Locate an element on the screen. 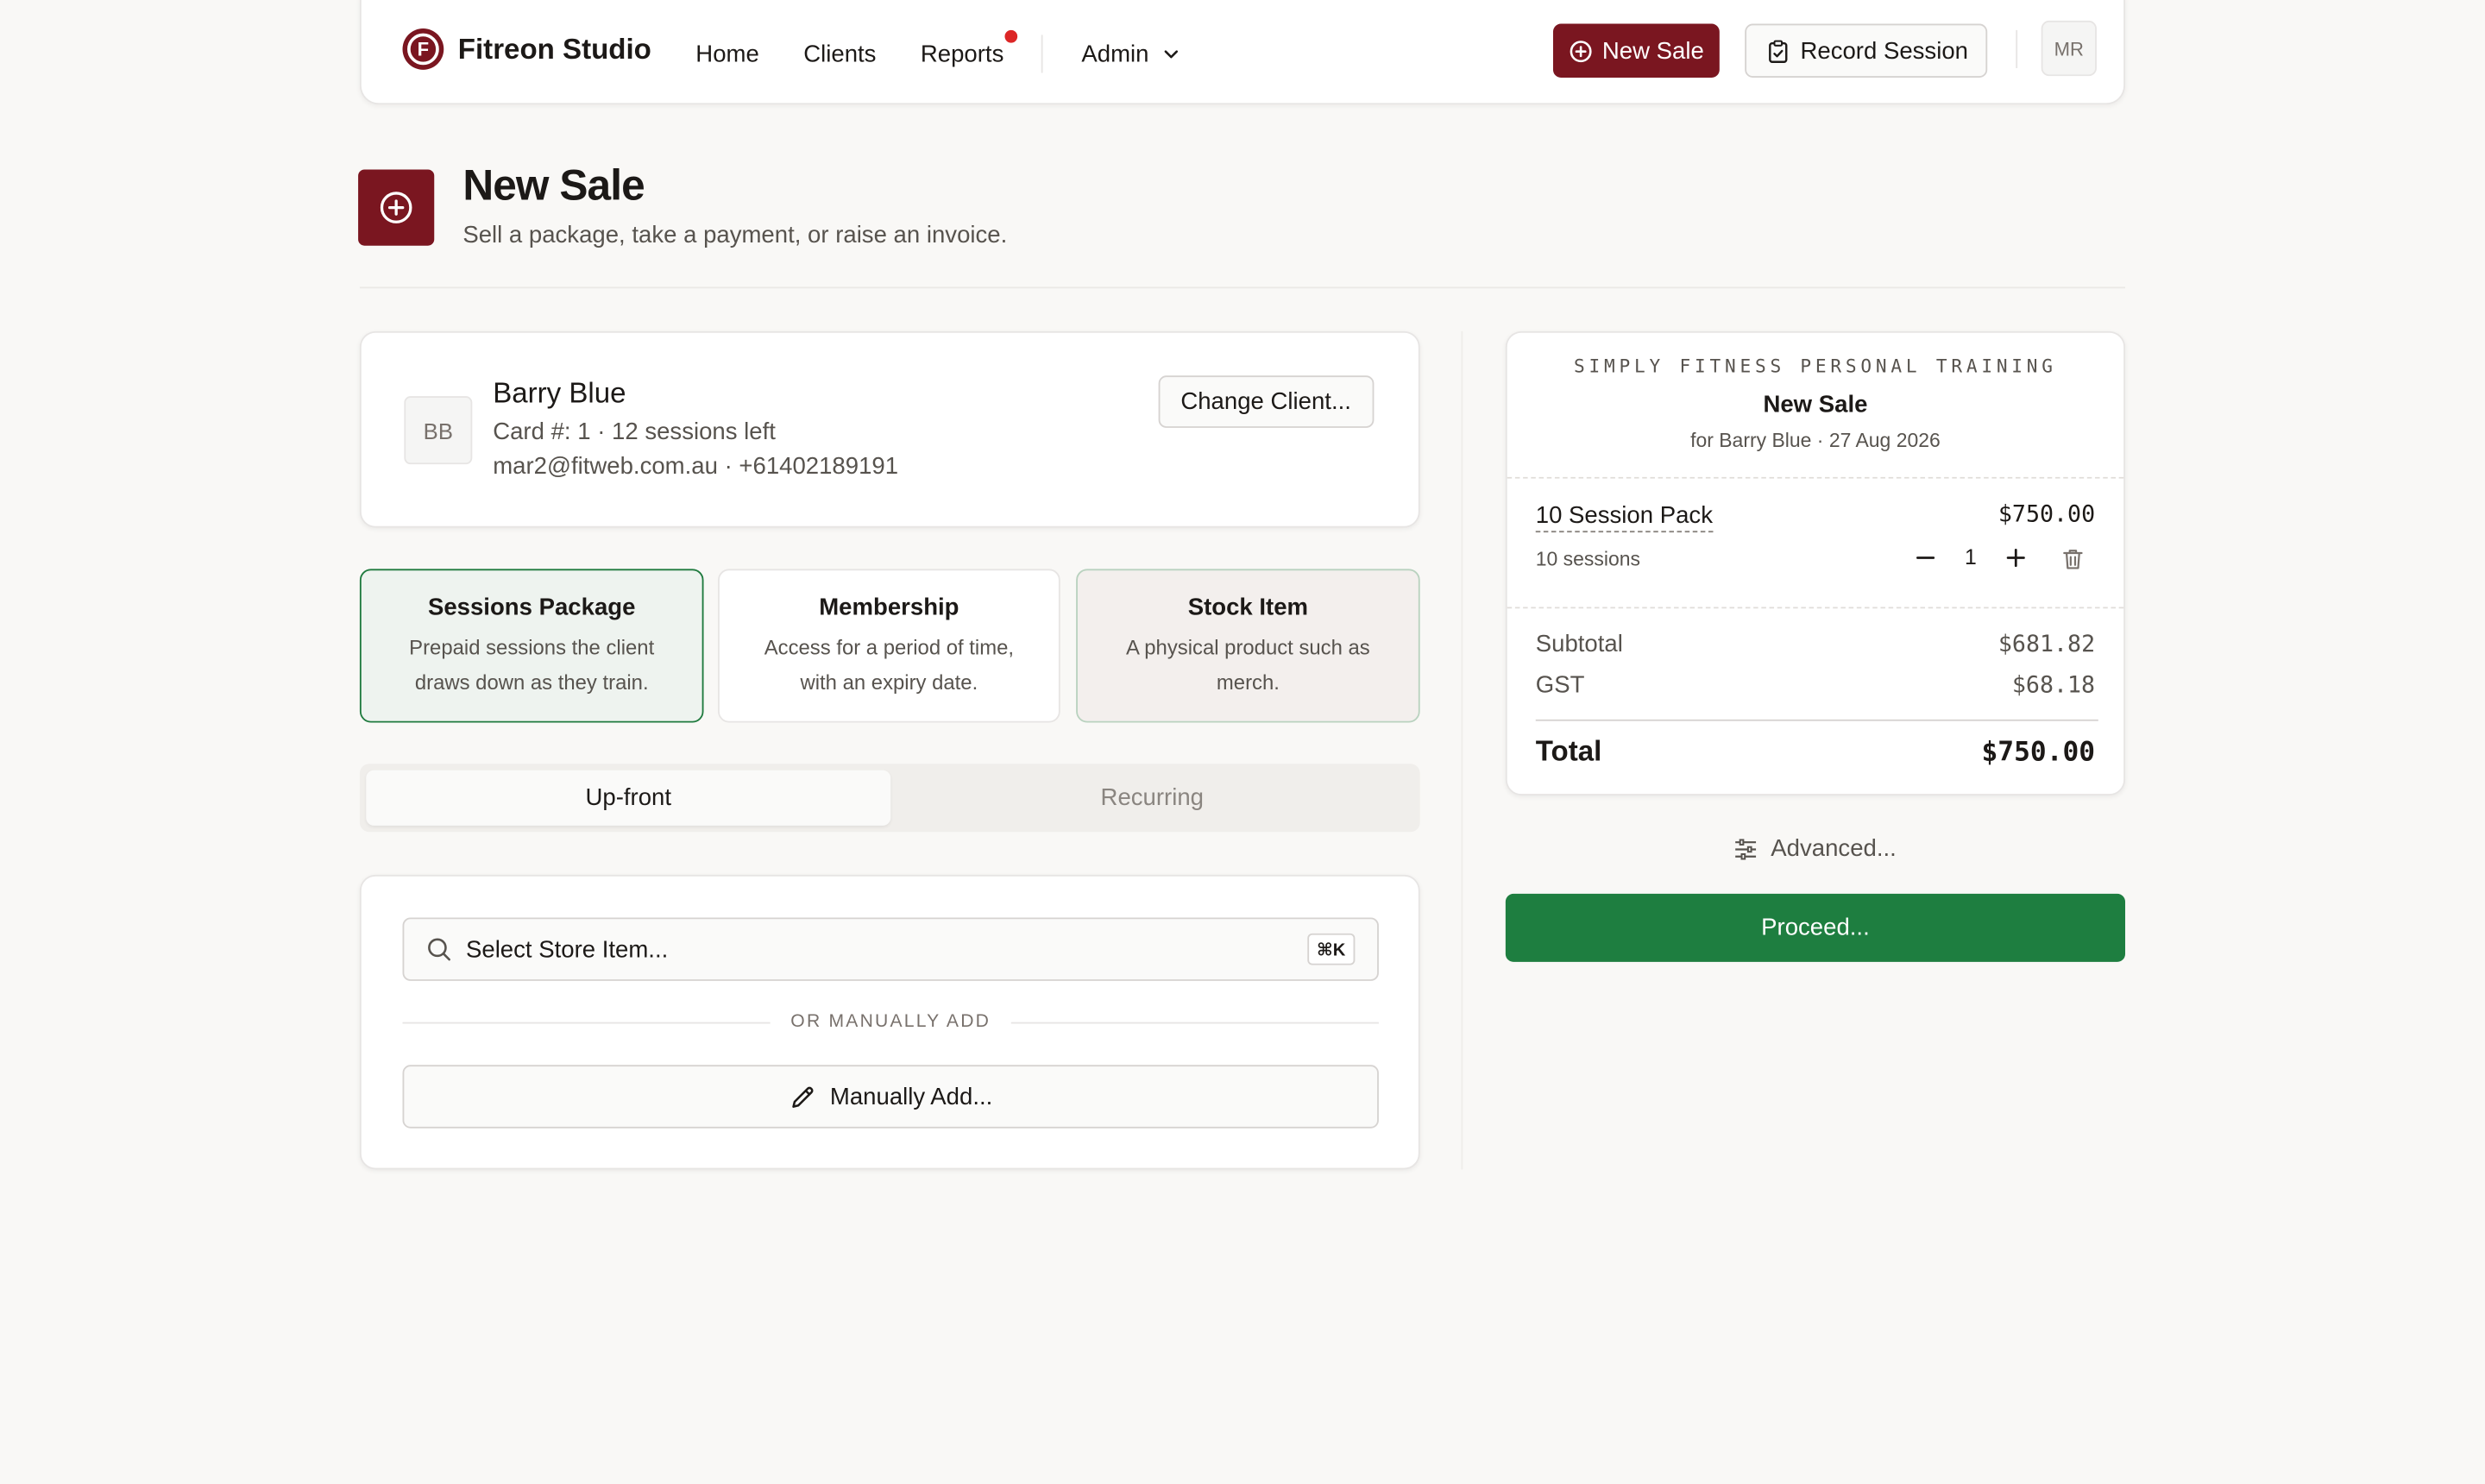  line-item-name: 10 Session Pack is located at coordinates (1624, 517).